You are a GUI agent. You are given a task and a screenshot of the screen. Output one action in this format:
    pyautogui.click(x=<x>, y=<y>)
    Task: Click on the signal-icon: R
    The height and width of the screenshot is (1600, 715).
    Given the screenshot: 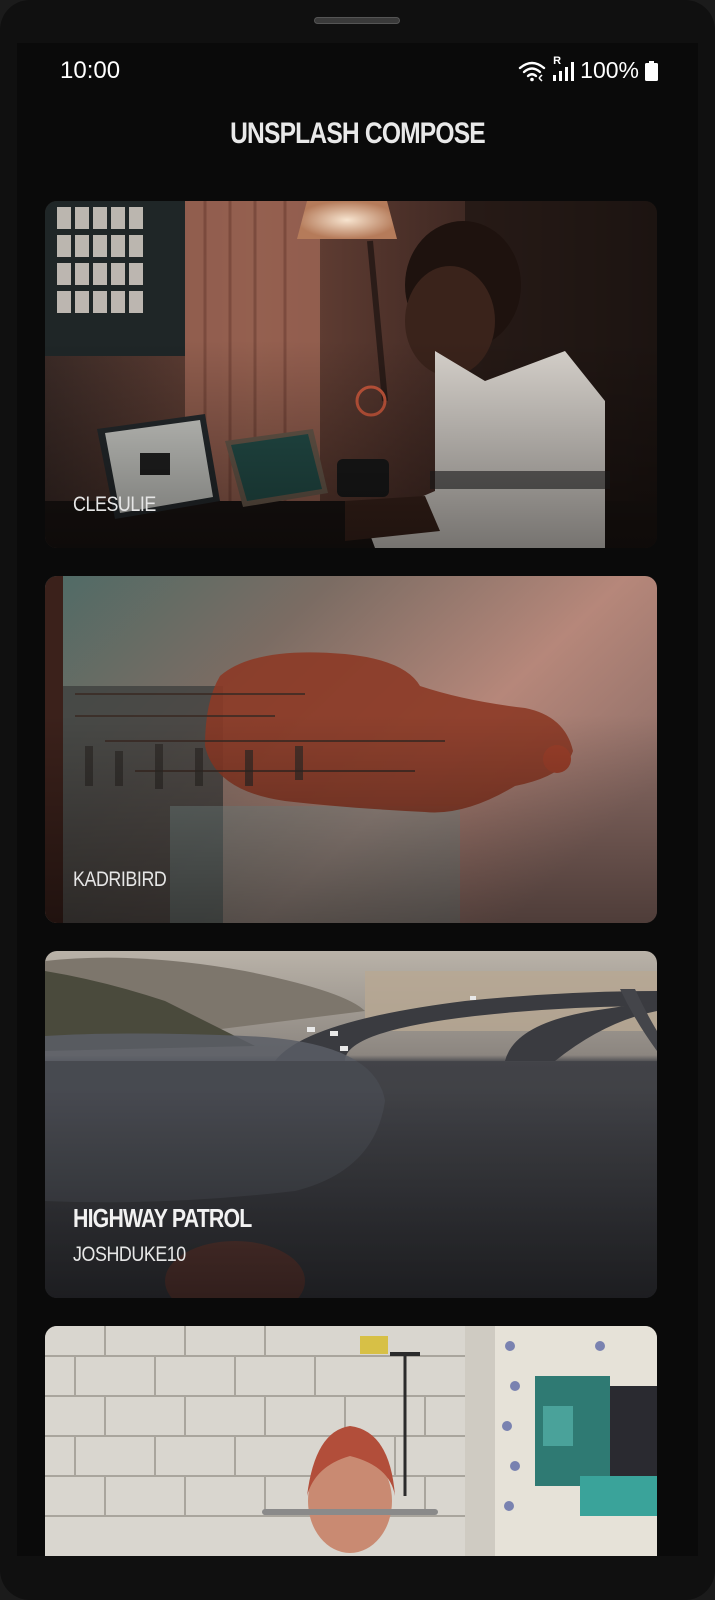 What is the action you would take?
    pyautogui.click(x=563, y=69)
    